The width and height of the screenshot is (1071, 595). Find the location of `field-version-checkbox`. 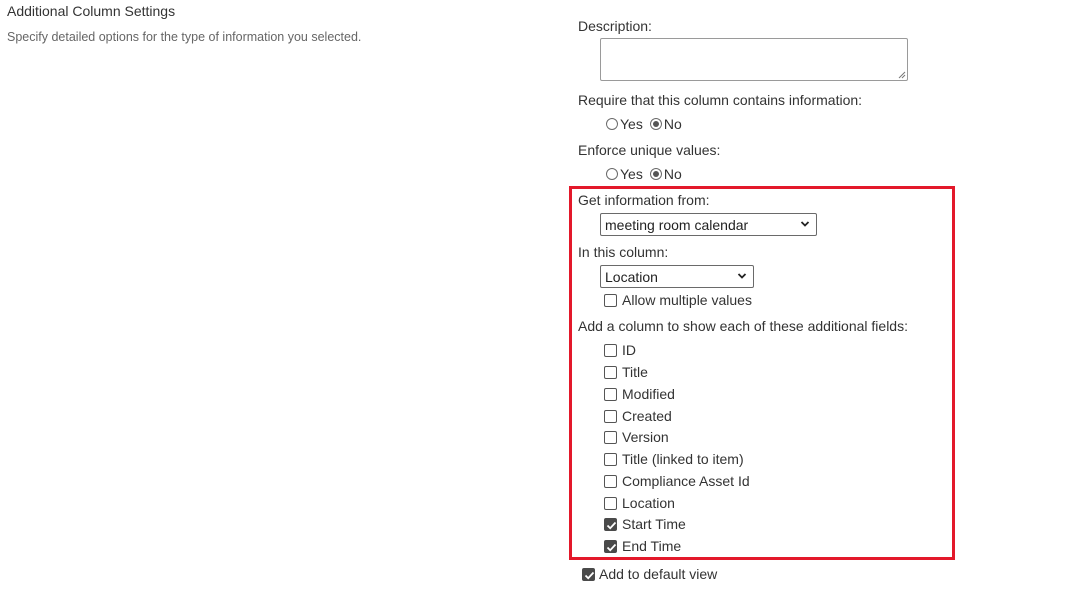

field-version-checkbox is located at coordinates (610, 437).